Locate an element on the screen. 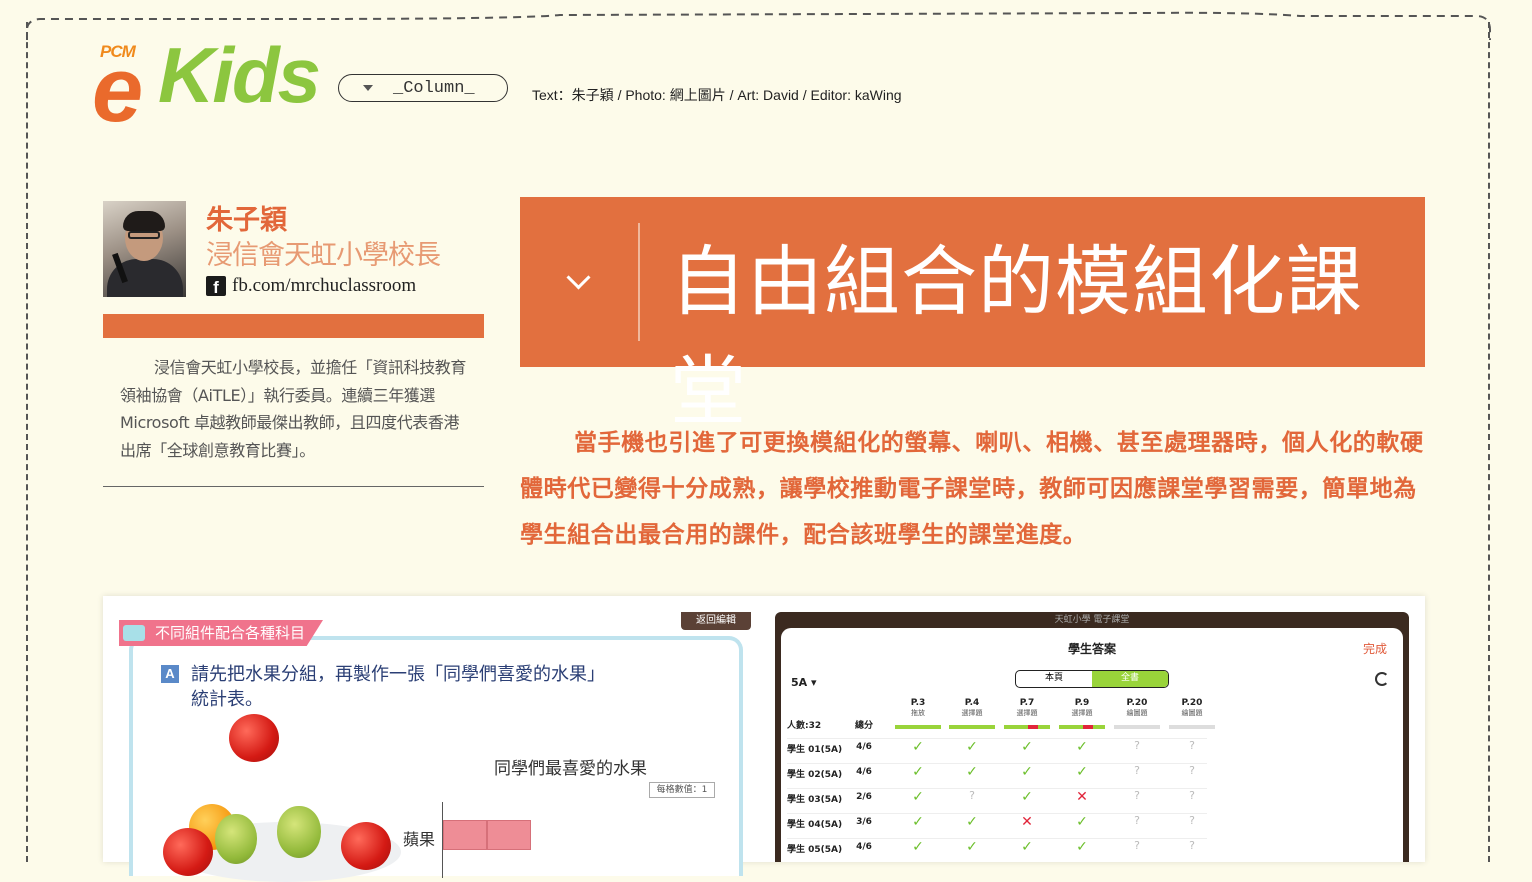 Image resolution: width=1532 pixels, height=882 pixels. title-divider is located at coordinates (639, 282).